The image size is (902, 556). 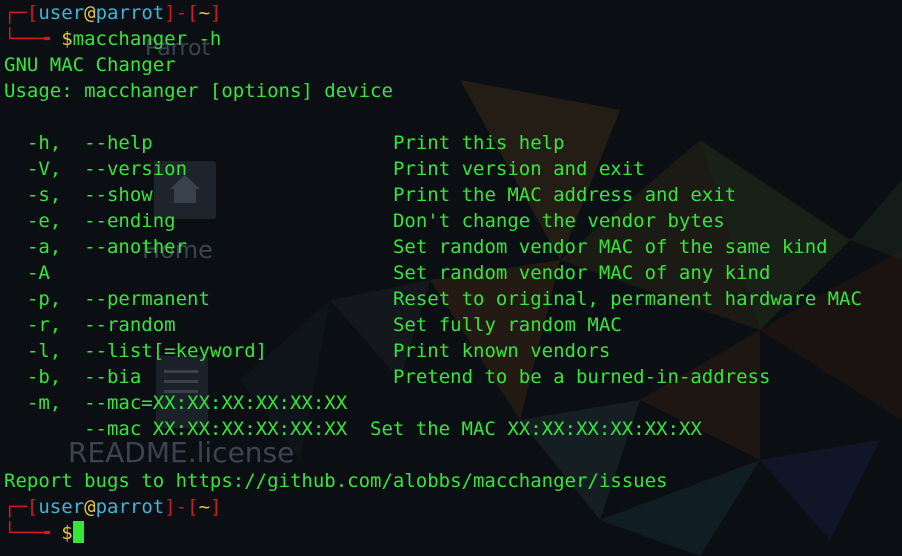 I want to click on option-description: Print this help, so click(x=478, y=143).